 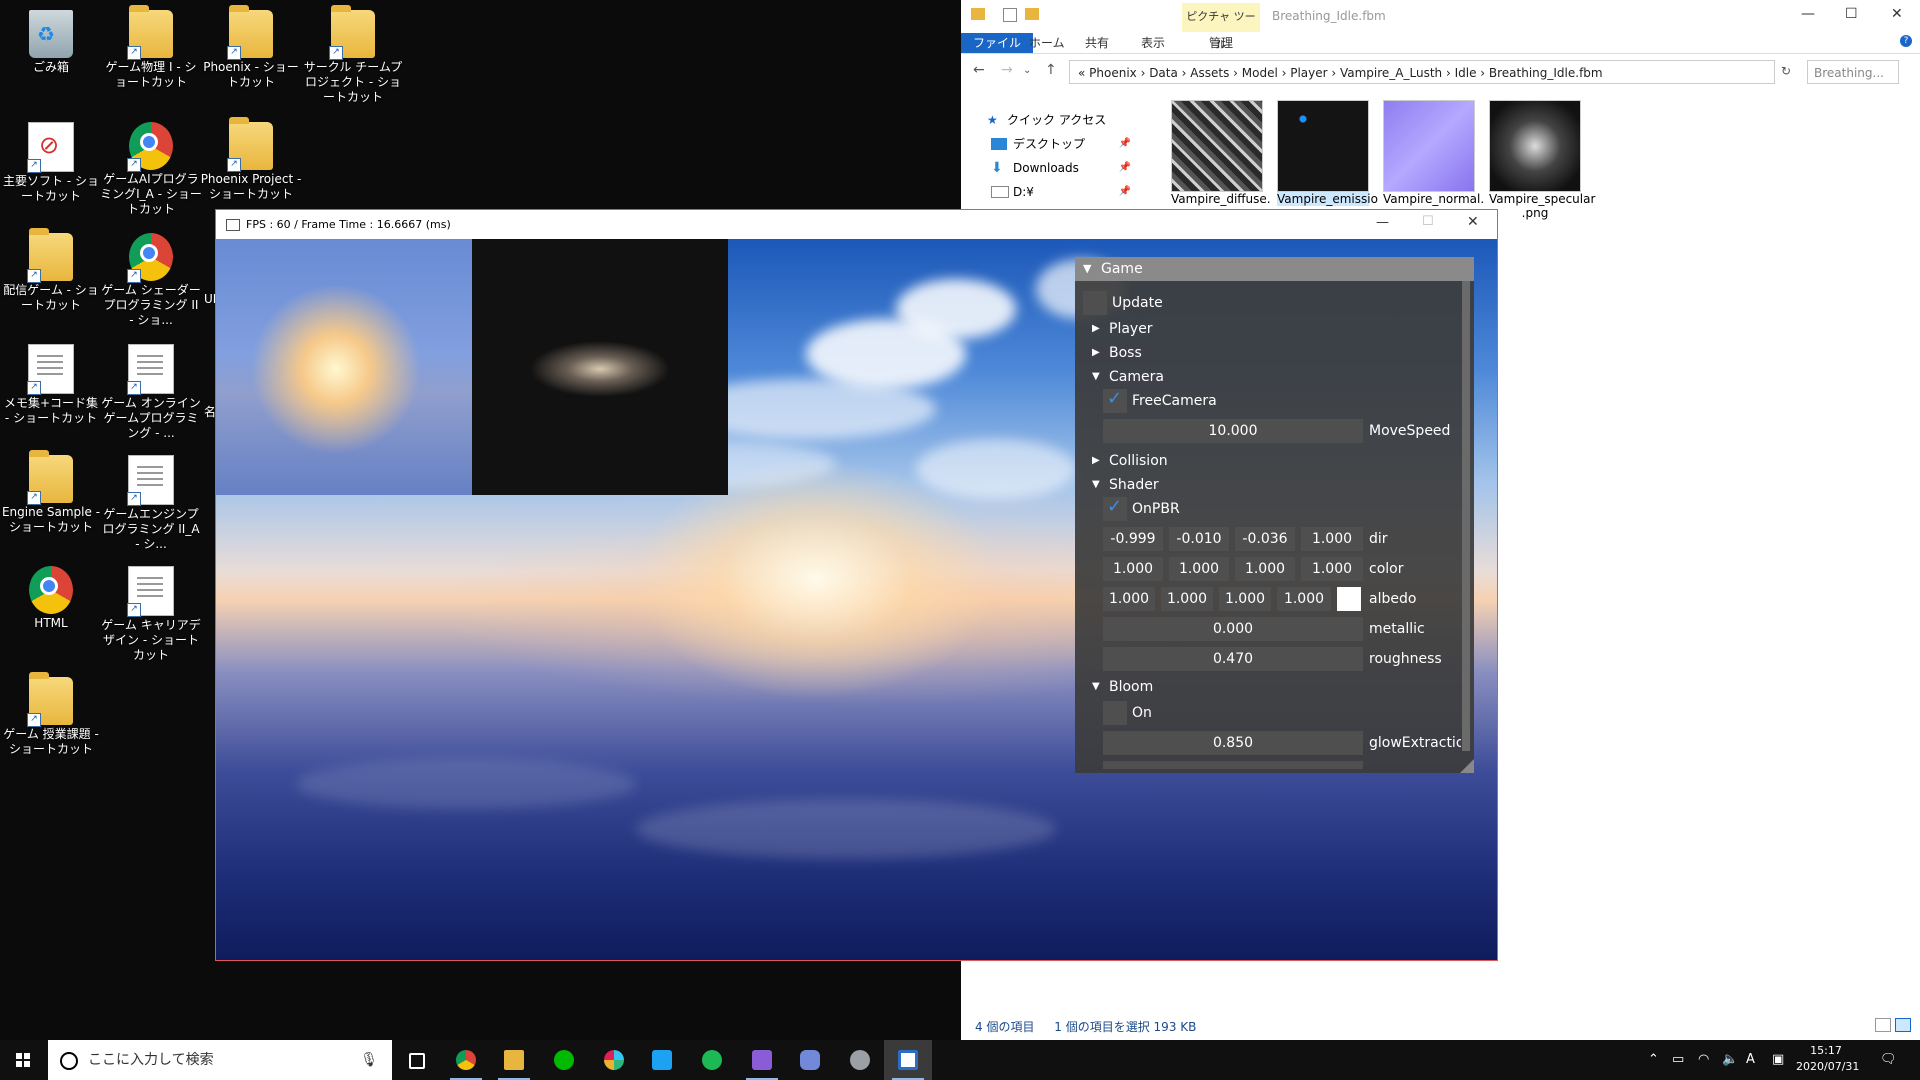 What do you see at coordinates (51, 268) in the screenshot?
I see `desktop-icon-shortcut: ↗ 配信ゲーム - ショートカット` at bounding box center [51, 268].